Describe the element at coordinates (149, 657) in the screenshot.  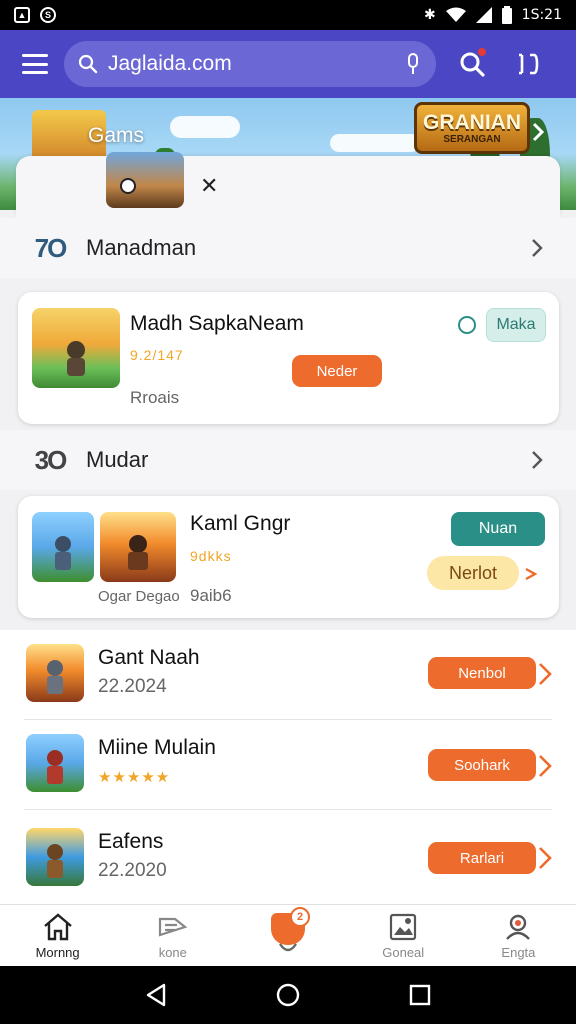
I see `game-title: Gant Naah` at that location.